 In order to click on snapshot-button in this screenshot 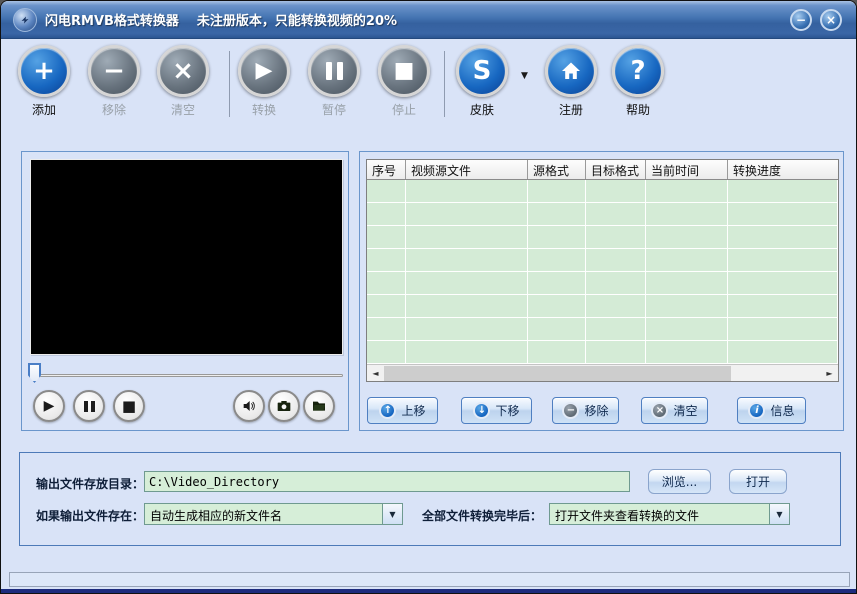, I will do `click(284, 406)`.